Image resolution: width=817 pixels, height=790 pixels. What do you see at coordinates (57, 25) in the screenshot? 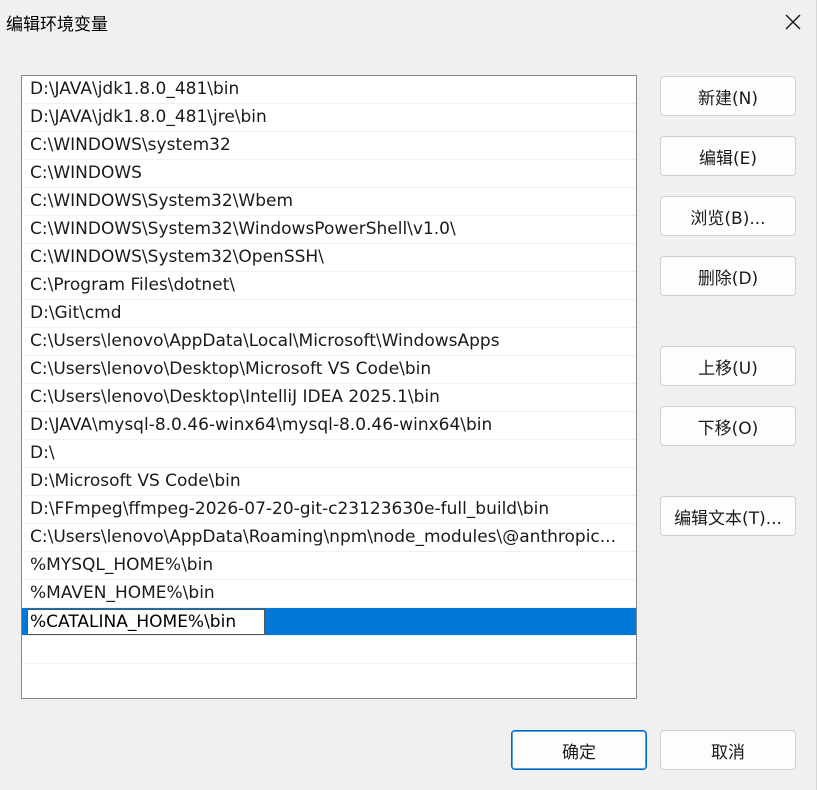
I see `window-title: 编辑环境变量` at bounding box center [57, 25].